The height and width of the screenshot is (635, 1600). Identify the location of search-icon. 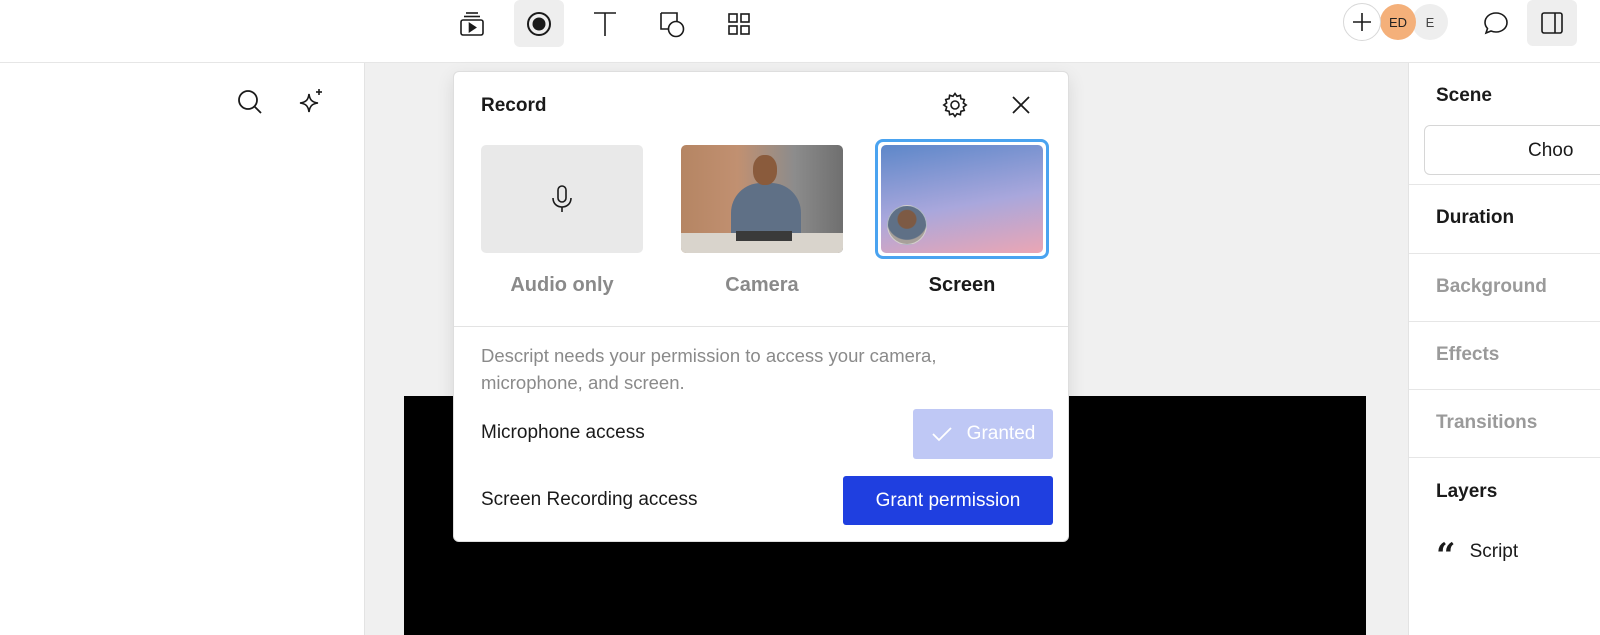
(250, 102).